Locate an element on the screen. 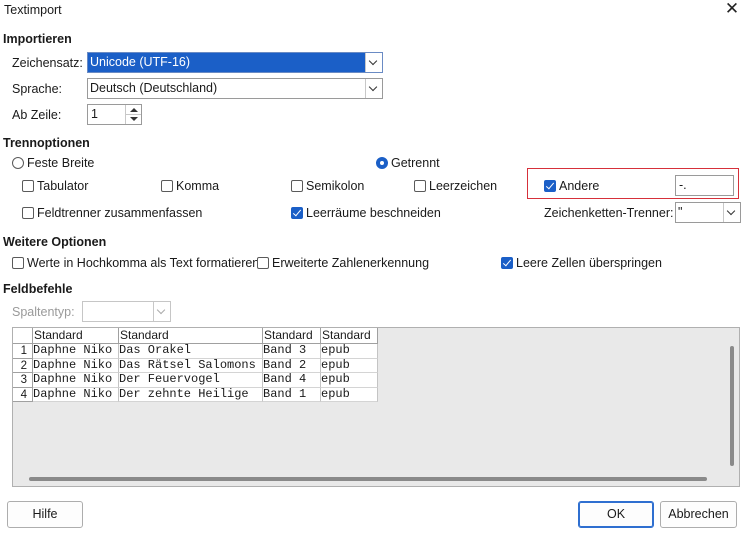 Image resolution: width=746 pixels, height=540 pixels. spin-down-icon is located at coordinates (133, 119).